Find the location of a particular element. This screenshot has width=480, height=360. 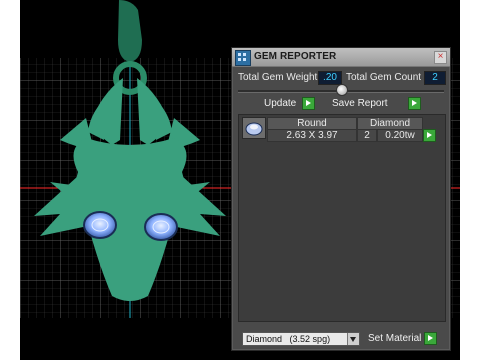

gem-row-play-arrow-icon is located at coordinates (429, 135).